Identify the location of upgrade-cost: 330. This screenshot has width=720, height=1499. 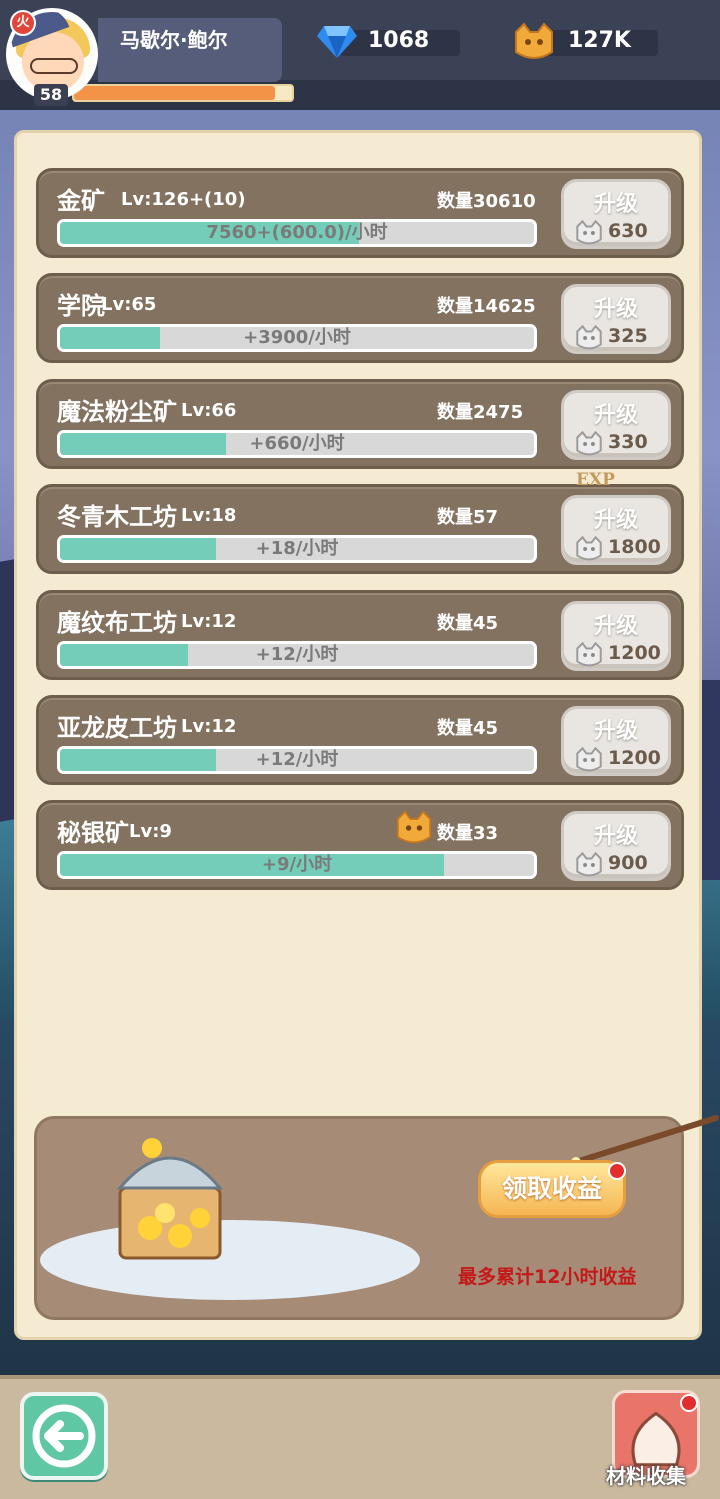
(628, 442).